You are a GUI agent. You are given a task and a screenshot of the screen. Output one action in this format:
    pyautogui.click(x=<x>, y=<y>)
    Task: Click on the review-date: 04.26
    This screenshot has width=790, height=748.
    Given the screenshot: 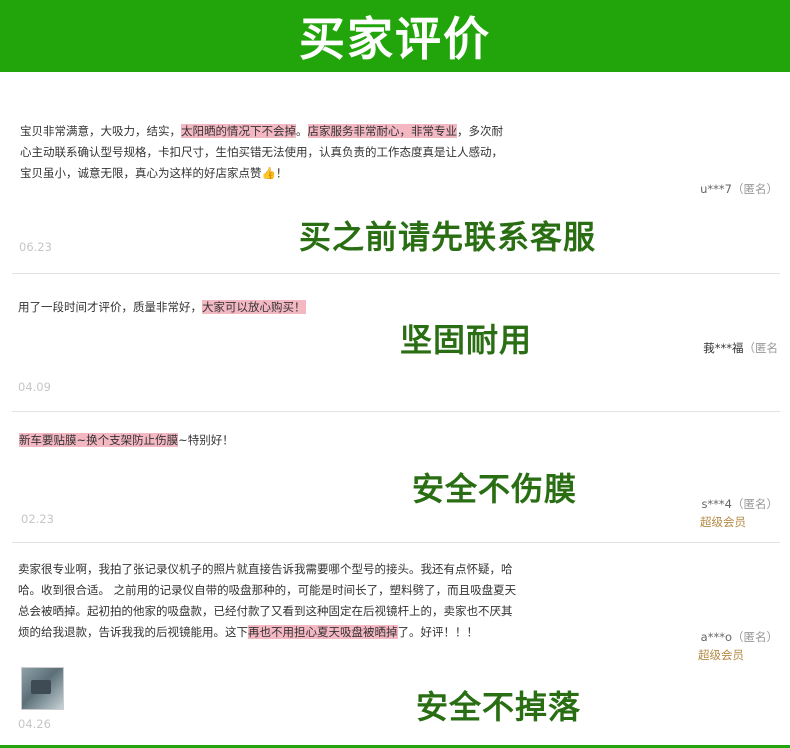 What is the action you would take?
    pyautogui.click(x=34, y=724)
    